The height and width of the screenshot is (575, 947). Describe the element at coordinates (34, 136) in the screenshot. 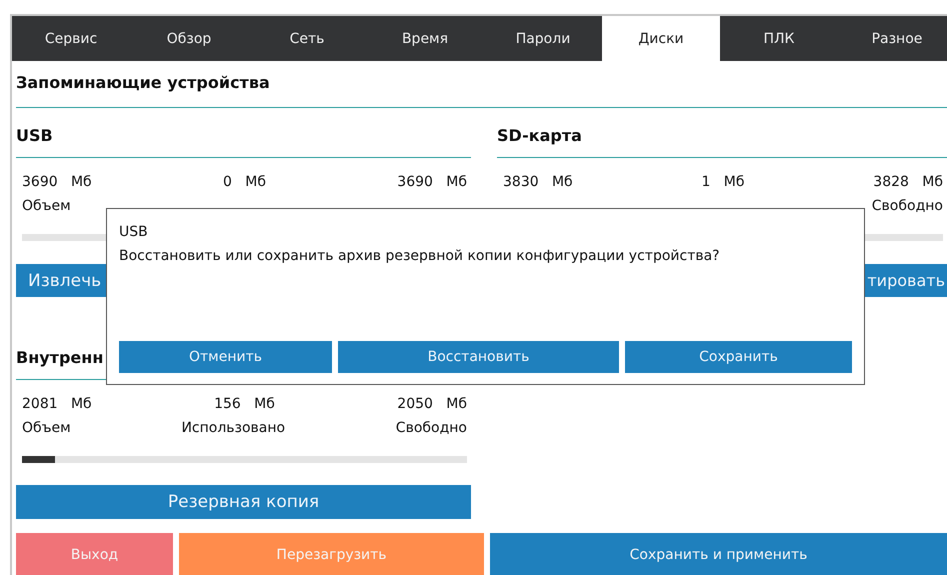

I see `panel-title: USB` at that location.